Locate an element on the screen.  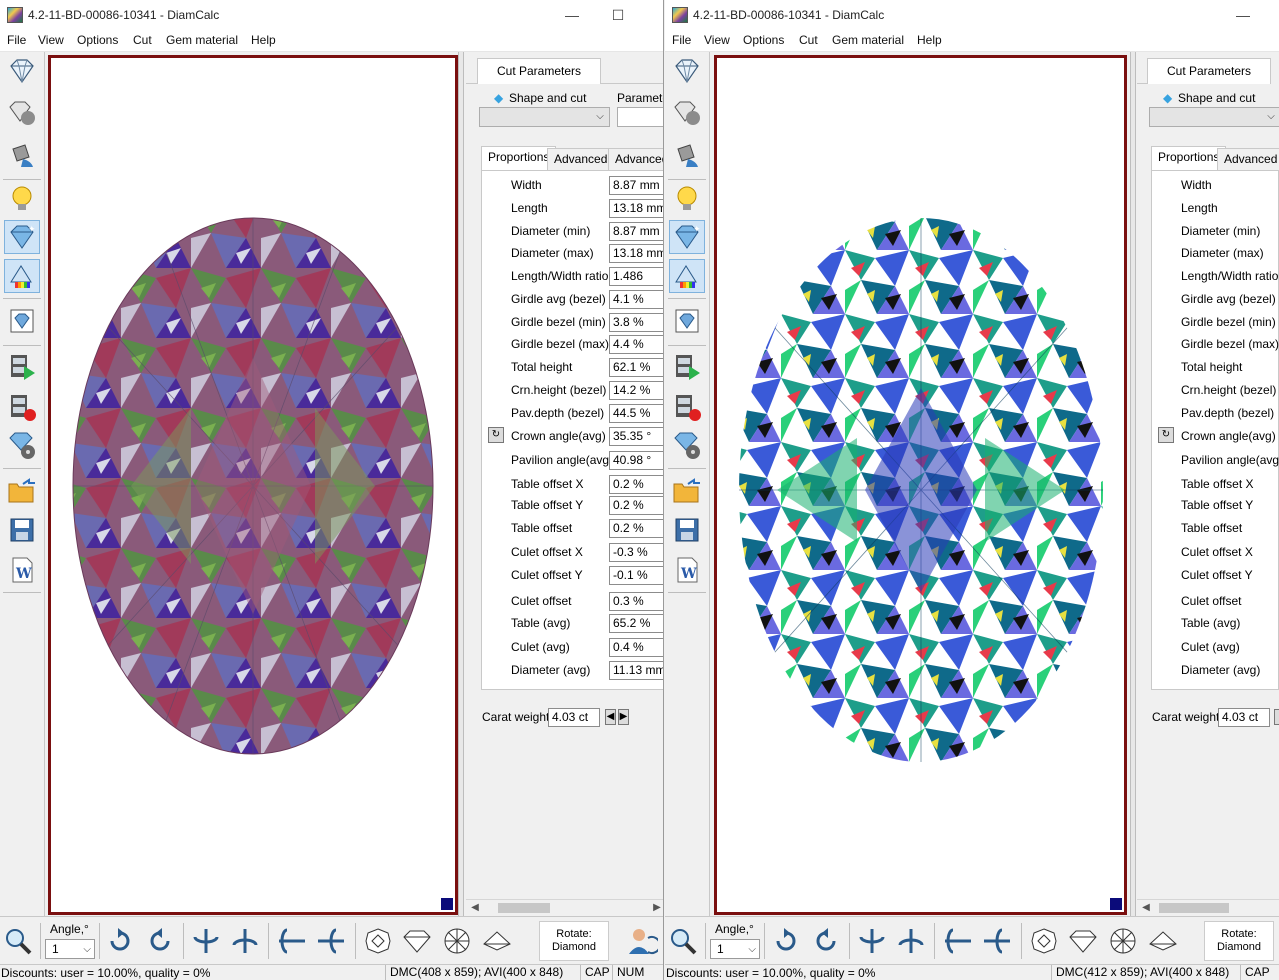
proportion-value-field: 1.486 is located at coordinates (636, 276).